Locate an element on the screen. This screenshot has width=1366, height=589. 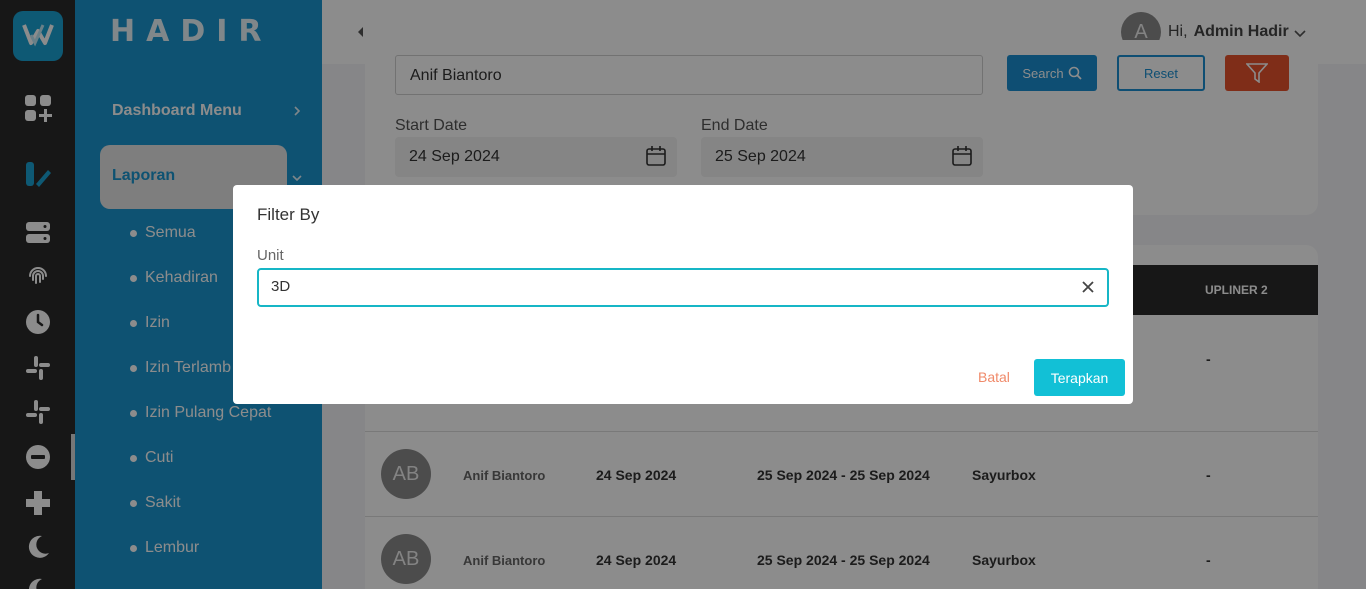
apply-button: Terapkan is located at coordinates (1079, 377).